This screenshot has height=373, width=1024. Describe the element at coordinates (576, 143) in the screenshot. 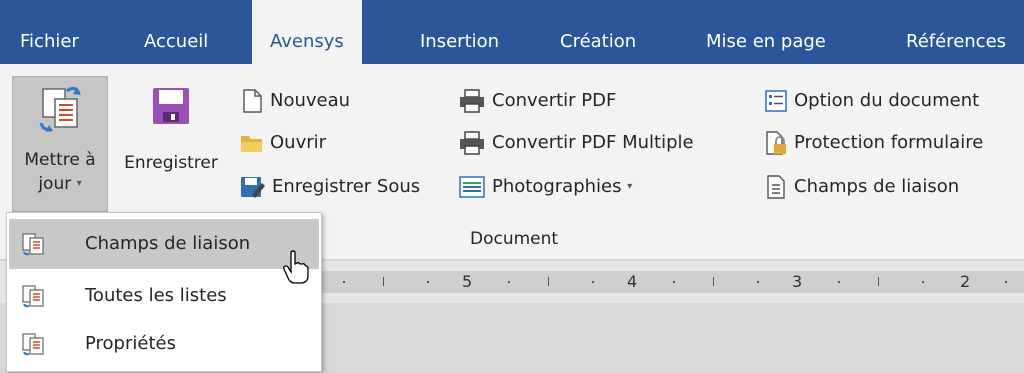

I see `convert-pdf-multiple-button: Convertir PDF Multiple` at that location.